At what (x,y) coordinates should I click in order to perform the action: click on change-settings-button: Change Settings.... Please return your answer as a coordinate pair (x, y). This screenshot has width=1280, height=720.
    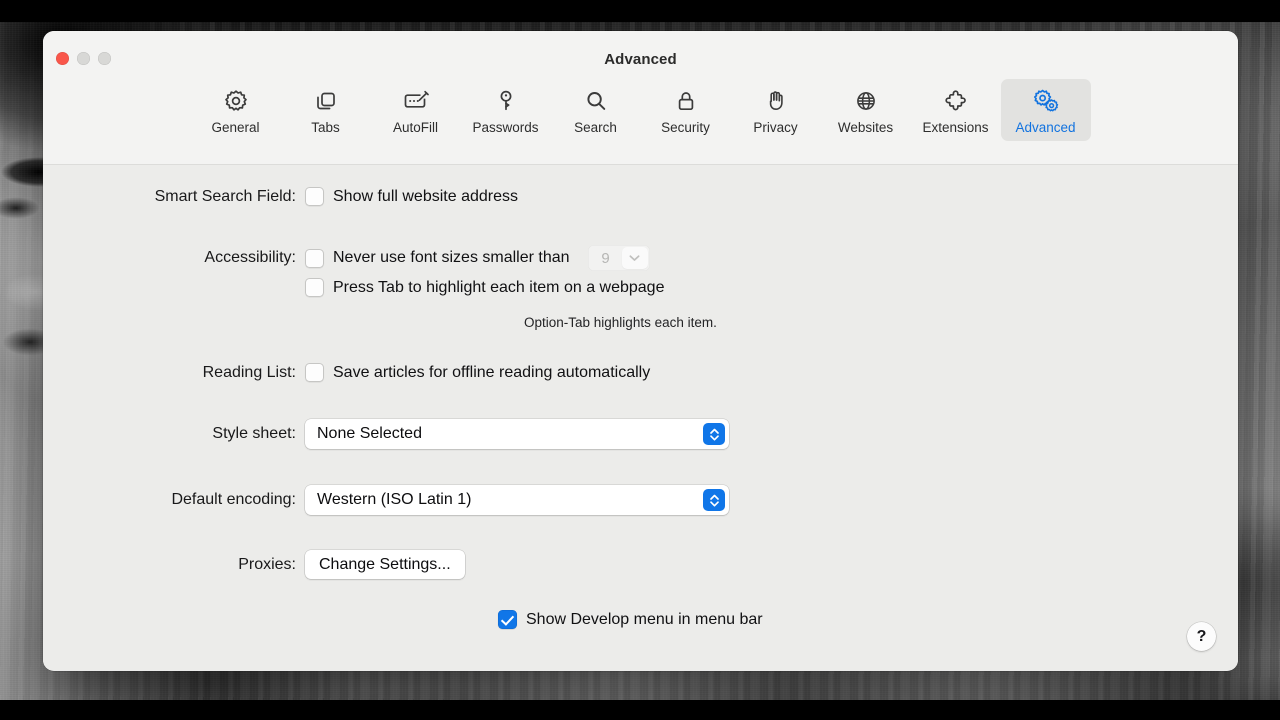
    Looking at the image, I should click on (385, 564).